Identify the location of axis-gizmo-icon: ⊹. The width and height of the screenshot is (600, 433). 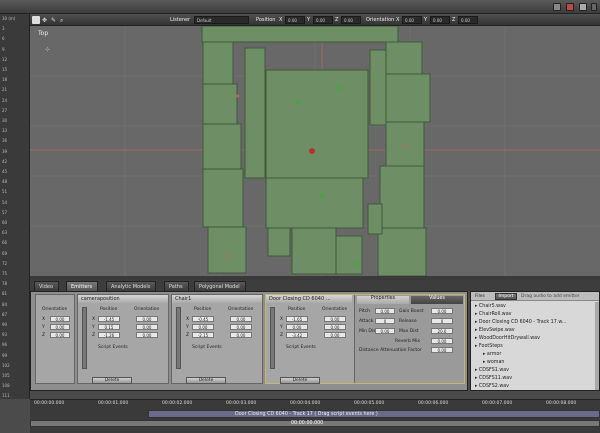
(48, 49).